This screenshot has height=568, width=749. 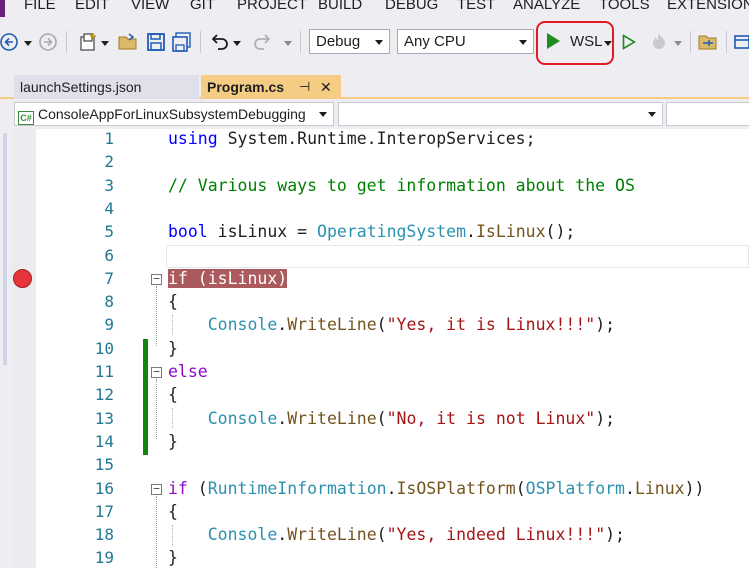 I want to click on code-line: 12 {, so click(x=374, y=394).